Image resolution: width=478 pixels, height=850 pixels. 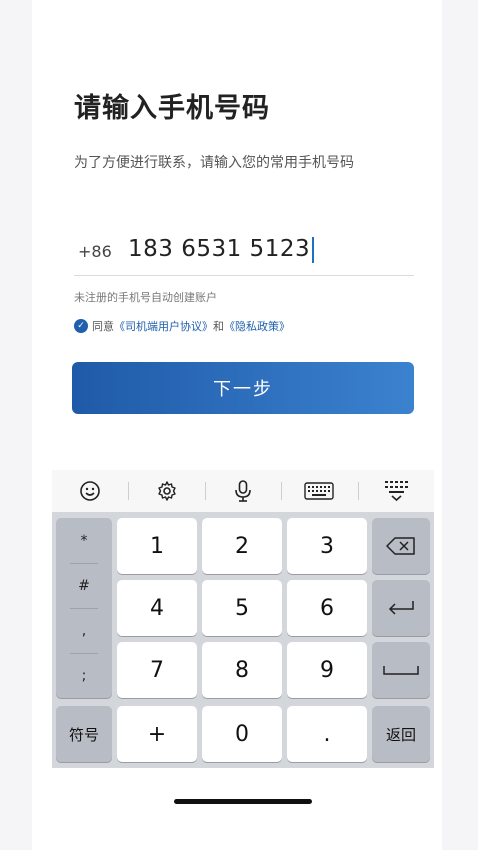 I want to click on space-key, so click(x=401, y=670).